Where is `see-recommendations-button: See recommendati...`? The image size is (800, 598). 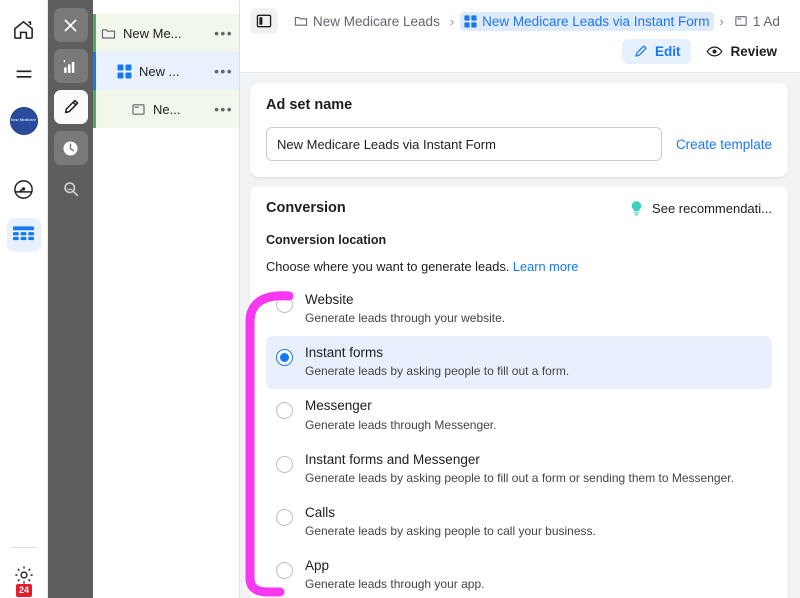
see-recommendations-button: See recommendati... is located at coordinates (700, 208).